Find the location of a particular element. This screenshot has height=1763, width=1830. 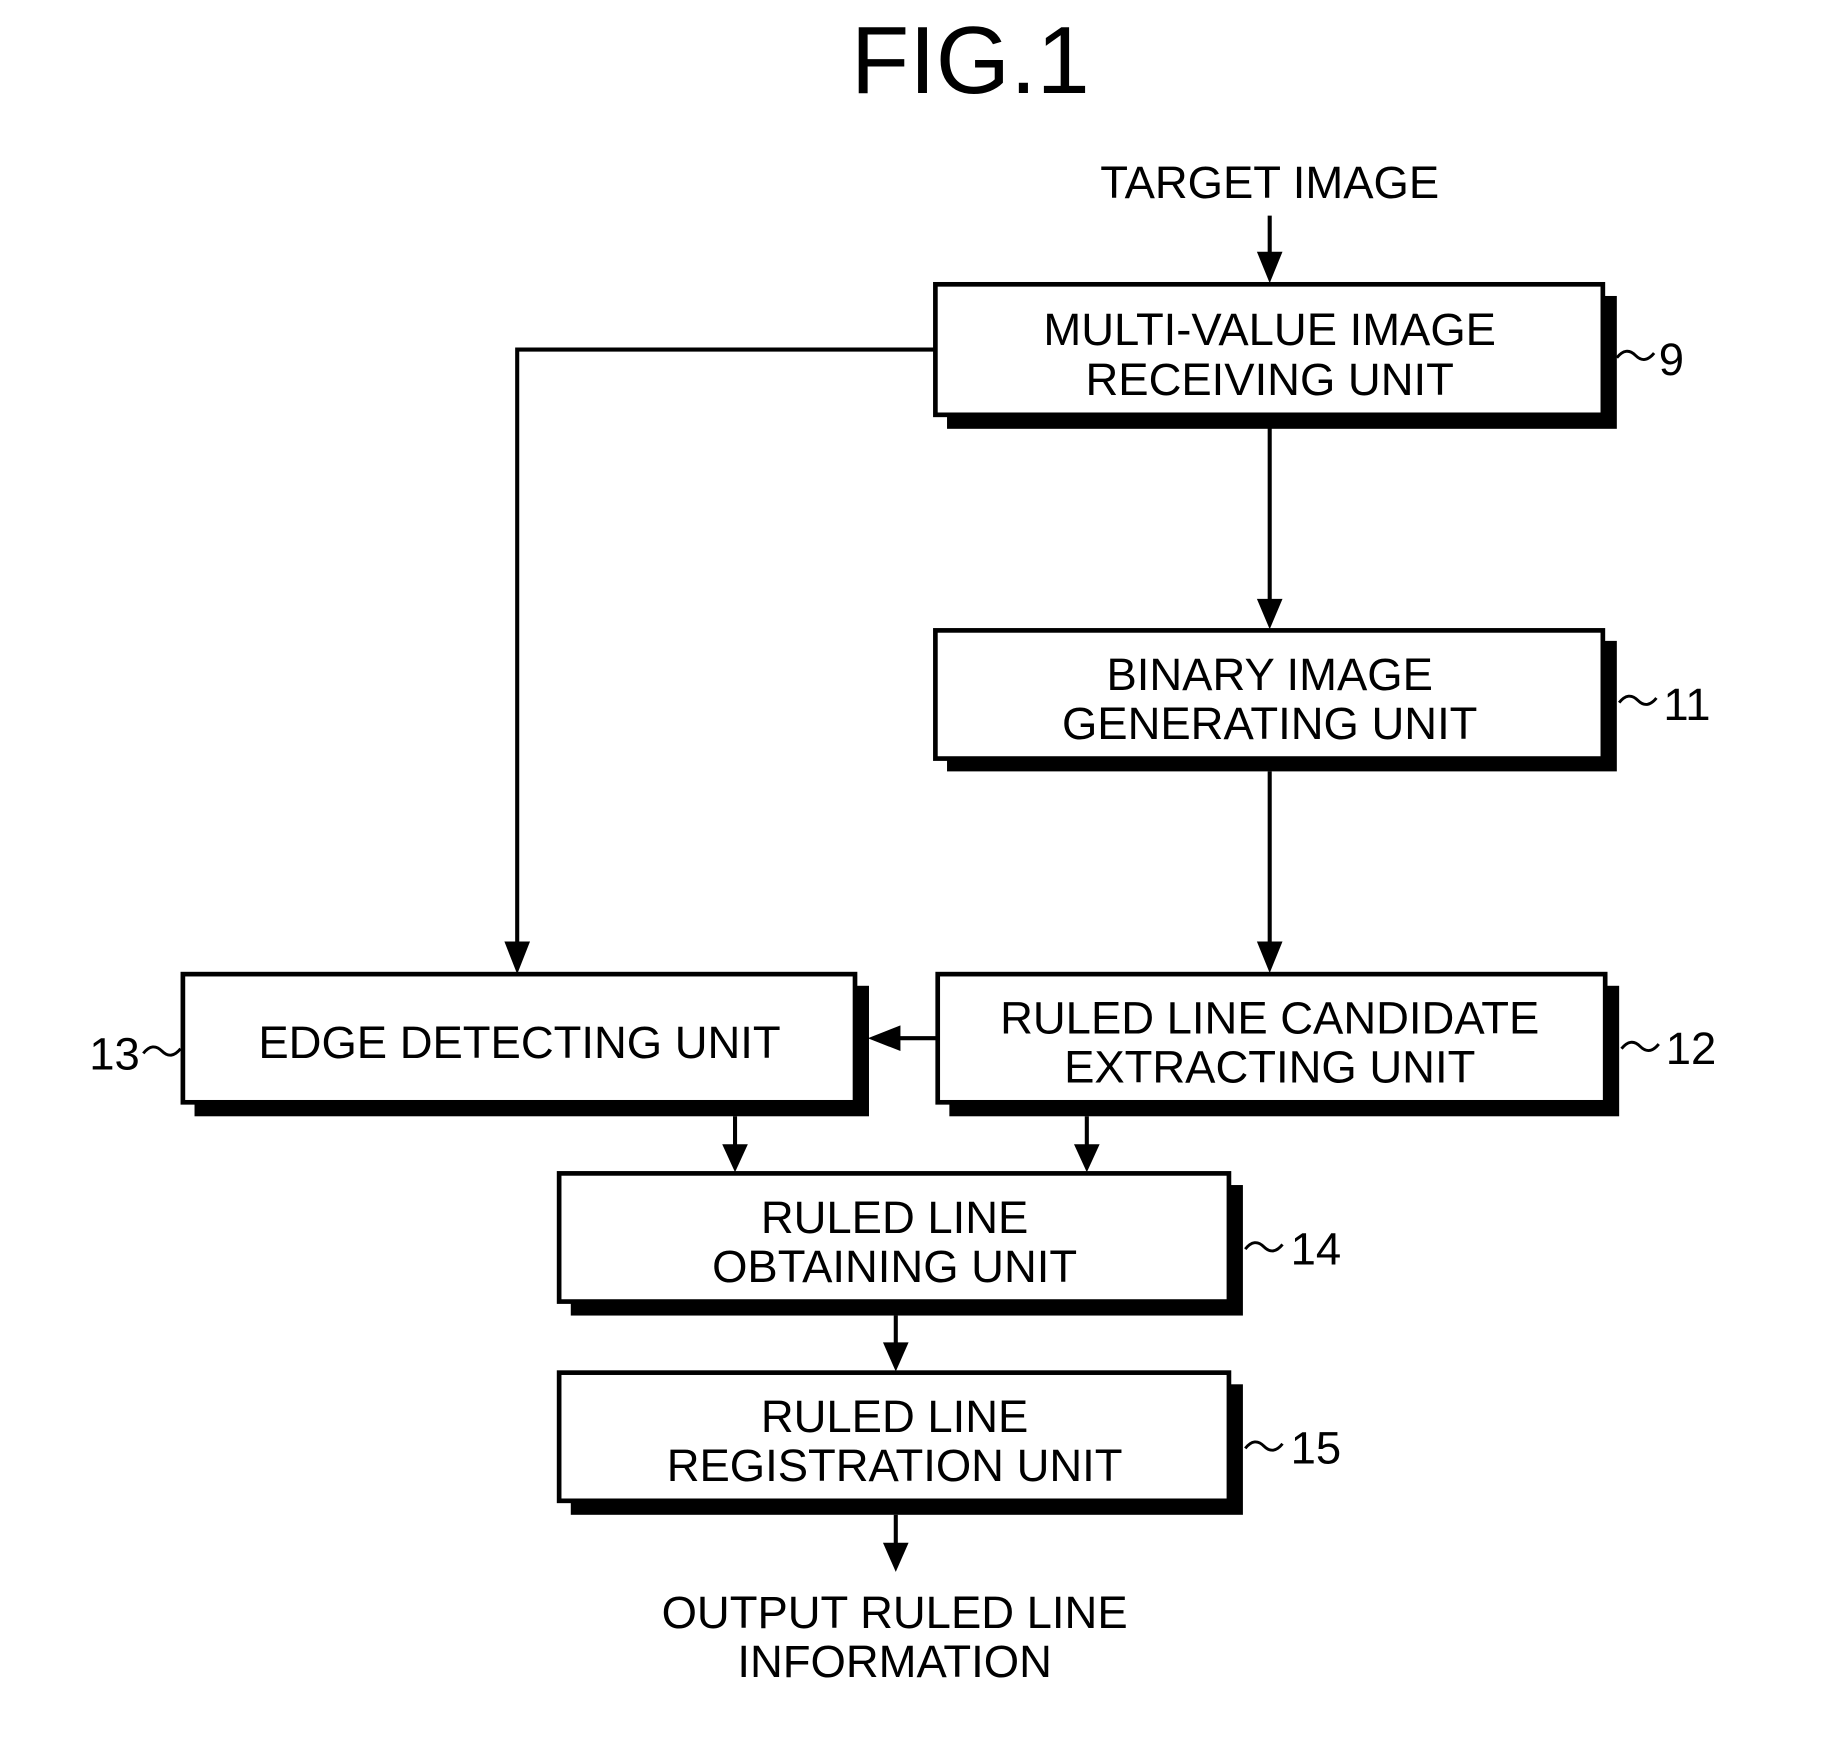

unit-label-line-2: EXTRACTING UNIT is located at coordinates (1269, 1066).